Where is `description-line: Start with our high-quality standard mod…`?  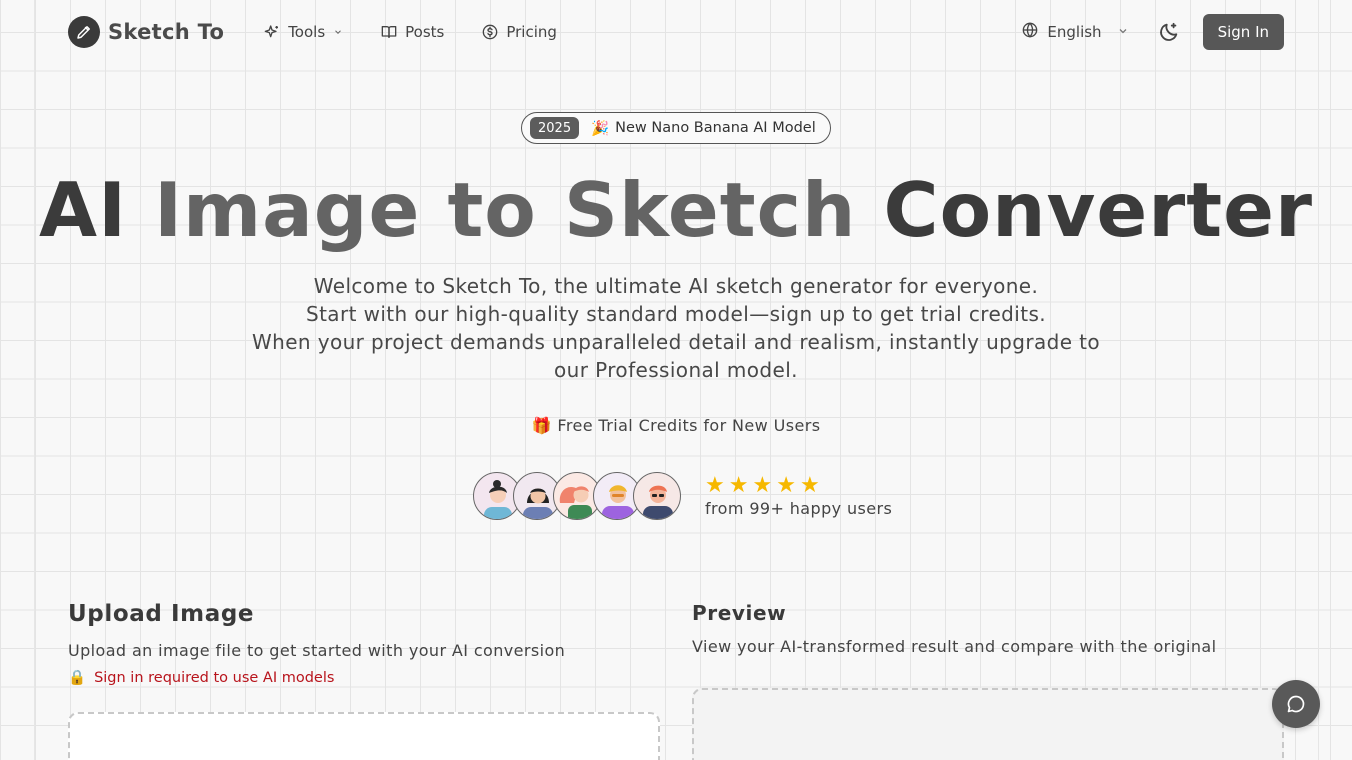 description-line: Start with our high-quality standard mod… is located at coordinates (676, 314).